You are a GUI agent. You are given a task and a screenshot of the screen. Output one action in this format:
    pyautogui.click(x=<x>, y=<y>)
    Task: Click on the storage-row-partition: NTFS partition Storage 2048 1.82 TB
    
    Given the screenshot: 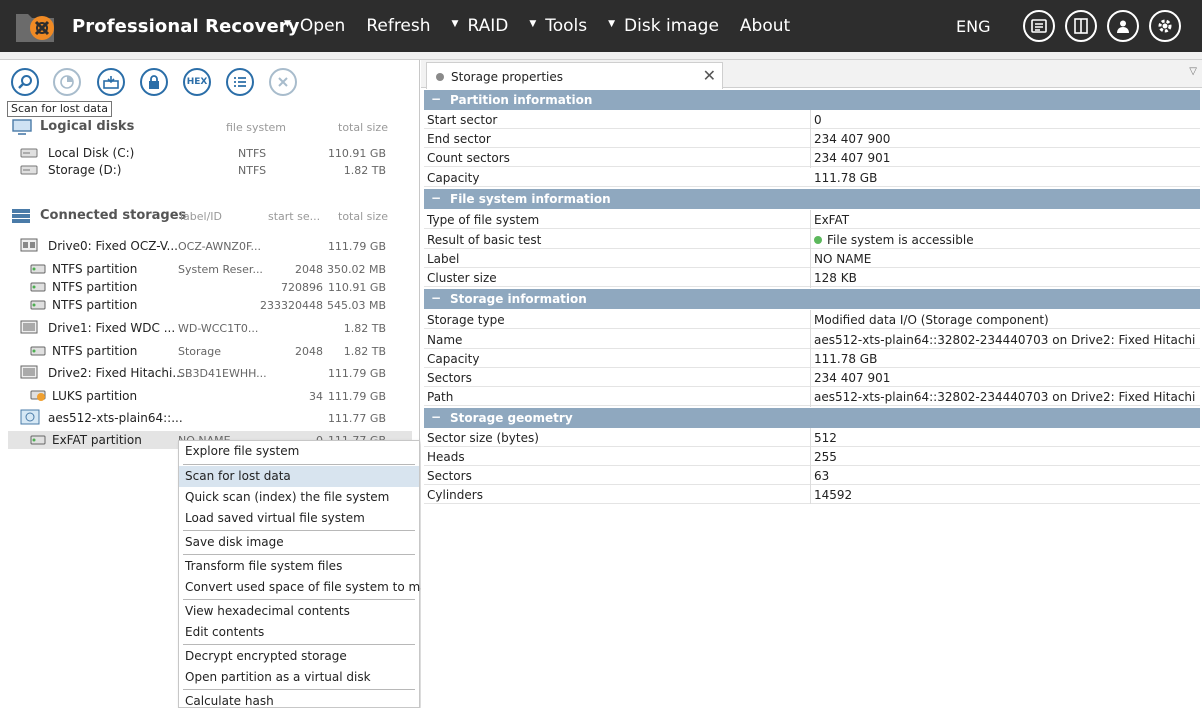 What is the action you would take?
    pyautogui.click(x=210, y=351)
    